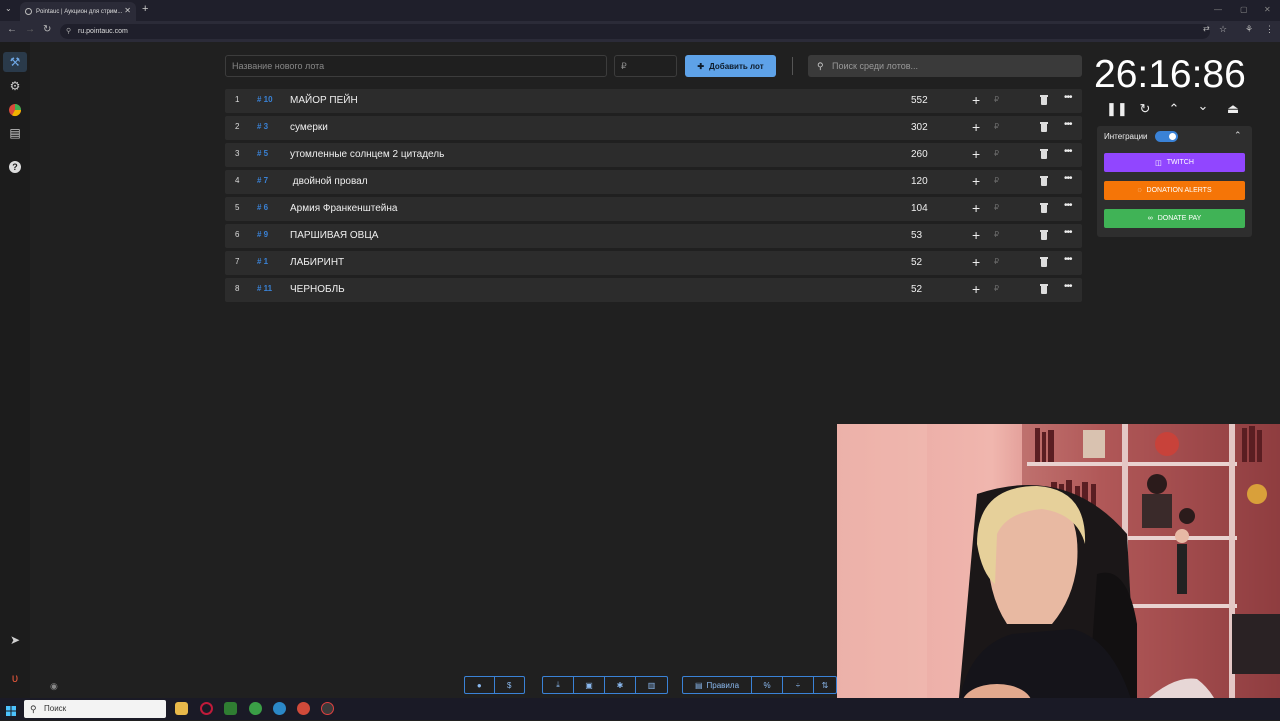 The height and width of the screenshot is (721, 1280). Describe the element at coordinates (303, 708) in the screenshot. I see `chrome-profile-icon` at that location.